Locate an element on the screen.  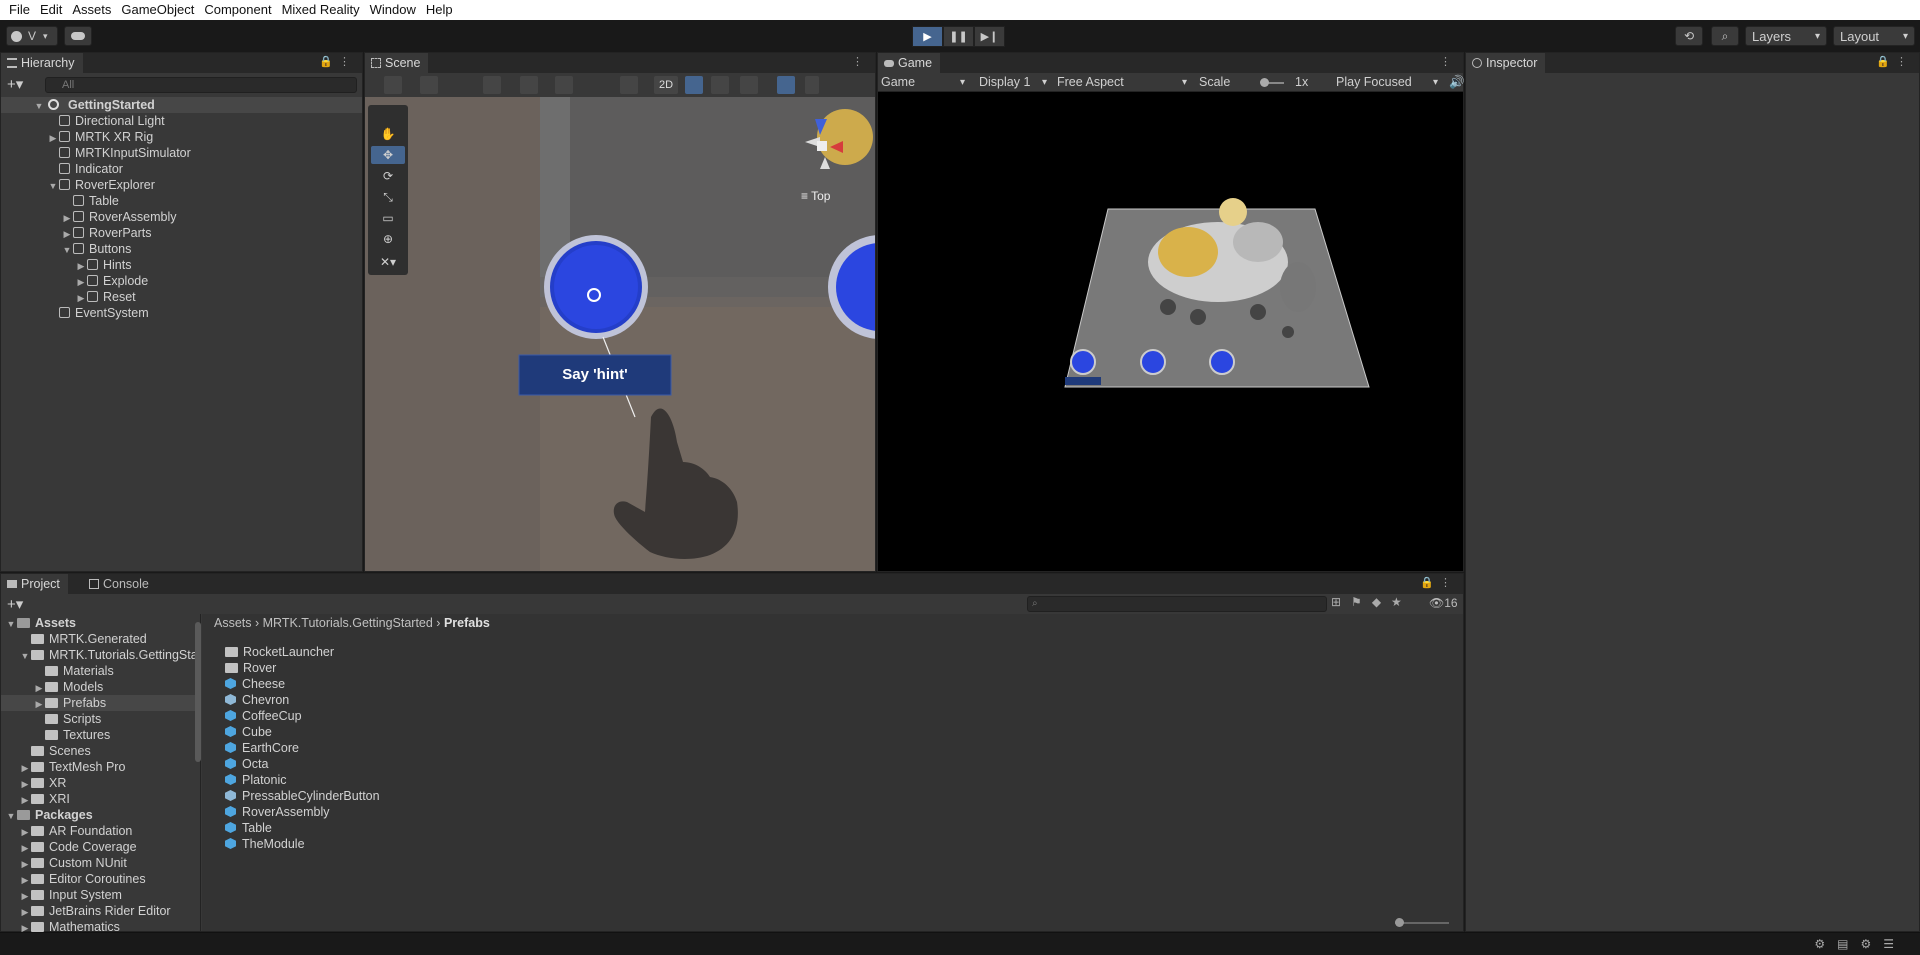
hierarchy-item: EventSystem is located at coordinates (181, 313).